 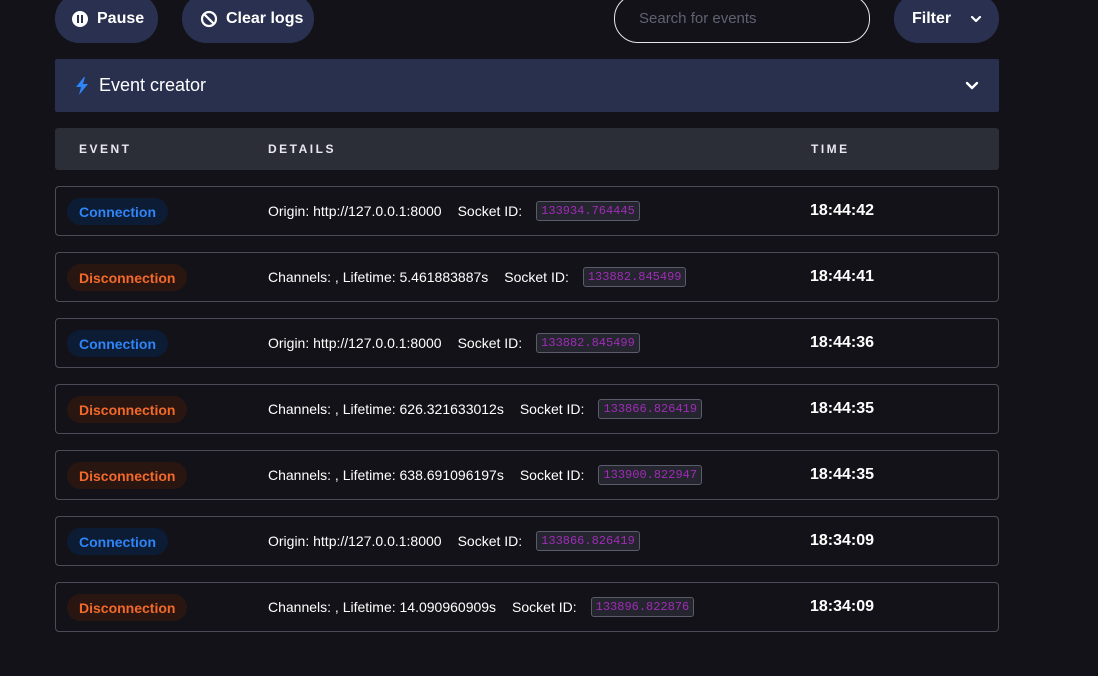 I want to click on filter-button: Filter, so click(x=946, y=21).